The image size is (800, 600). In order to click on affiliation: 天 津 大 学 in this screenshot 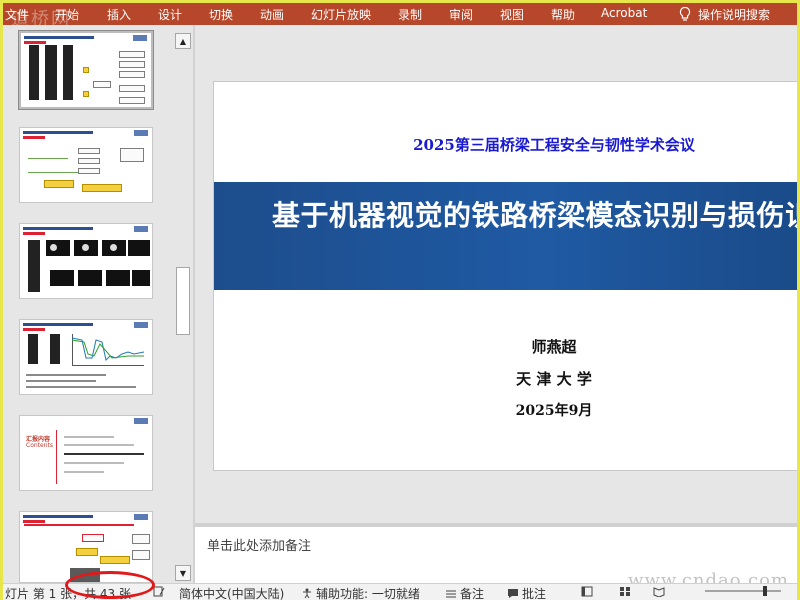, I will do `click(554, 379)`.